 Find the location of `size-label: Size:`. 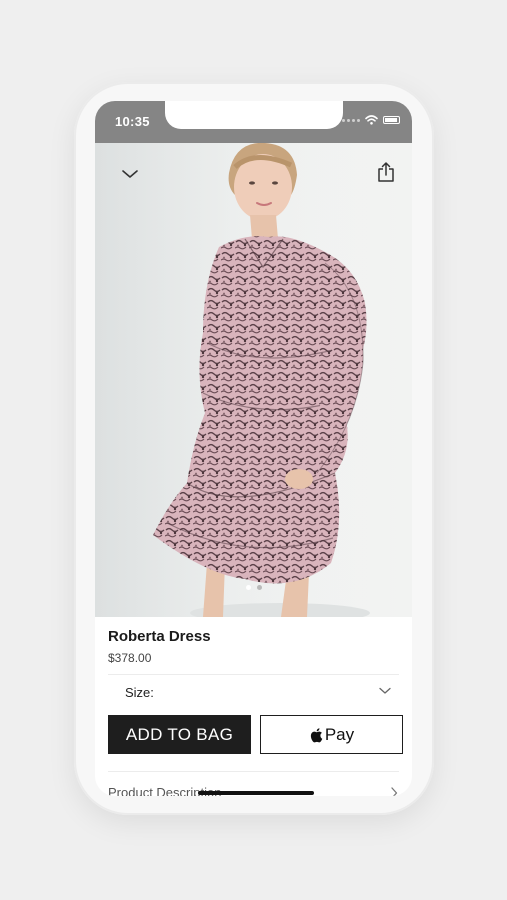

size-label: Size: is located at coordinates (139, 692).